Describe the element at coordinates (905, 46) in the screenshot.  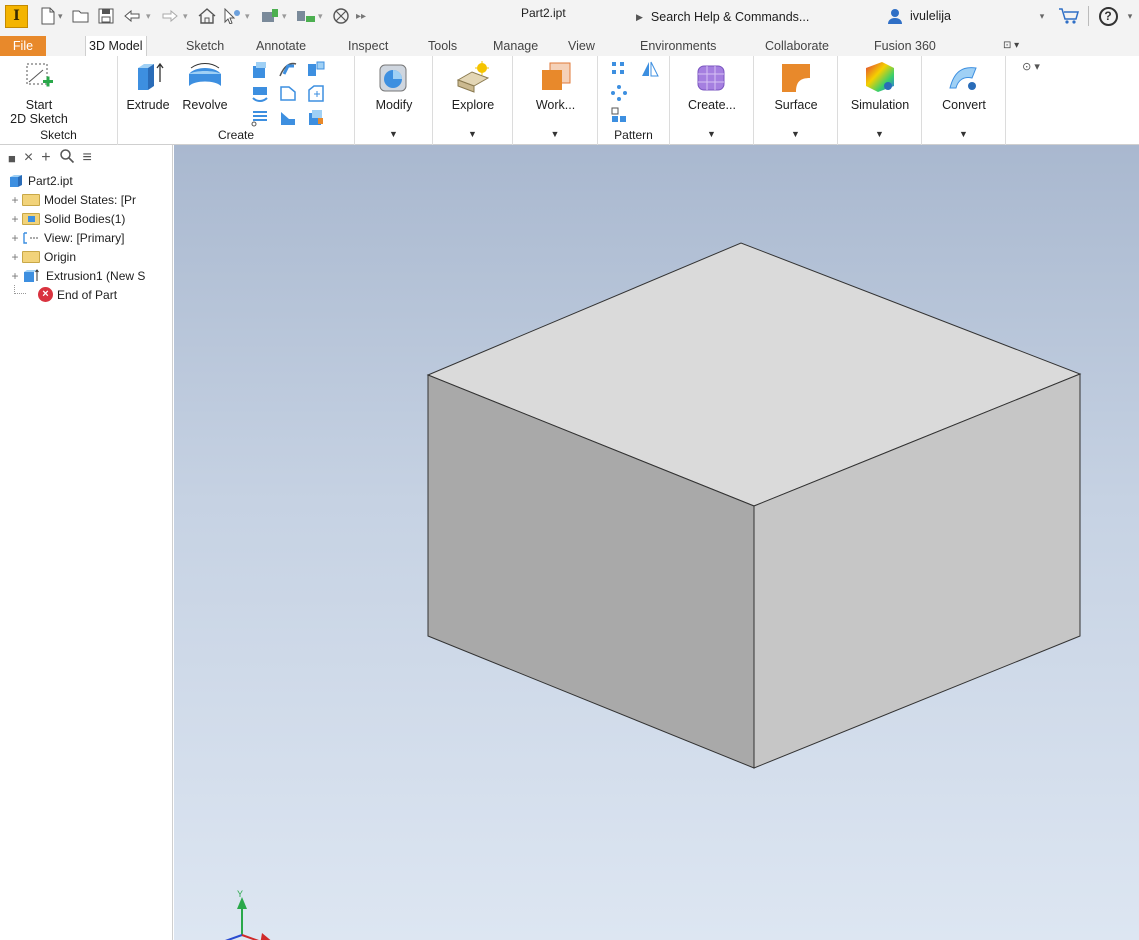
I see `tab-fusion-360: Fusion 360` at that location.